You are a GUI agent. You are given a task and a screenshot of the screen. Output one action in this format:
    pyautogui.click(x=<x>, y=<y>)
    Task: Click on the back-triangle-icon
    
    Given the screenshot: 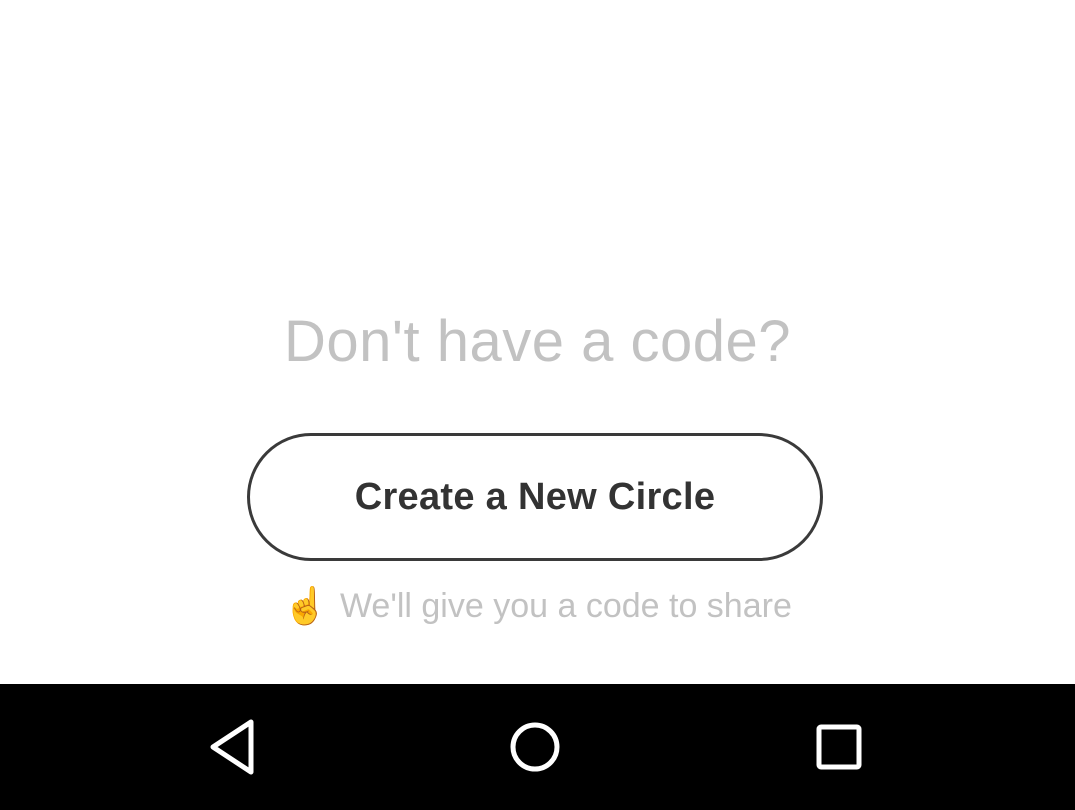 What is the action you would take?
    pyautogui.click(x=232, y=747)
    